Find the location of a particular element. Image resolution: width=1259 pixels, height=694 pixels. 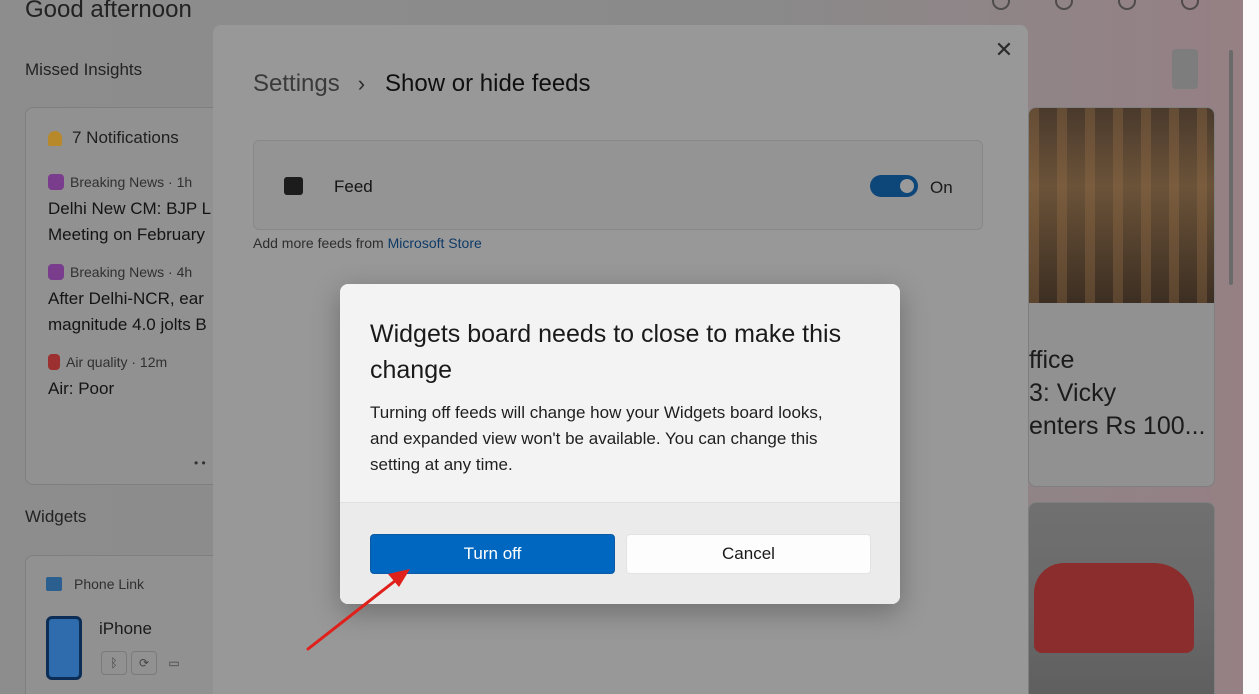

breadcrumb-settings: Settings is located at coordinates (296, 84).